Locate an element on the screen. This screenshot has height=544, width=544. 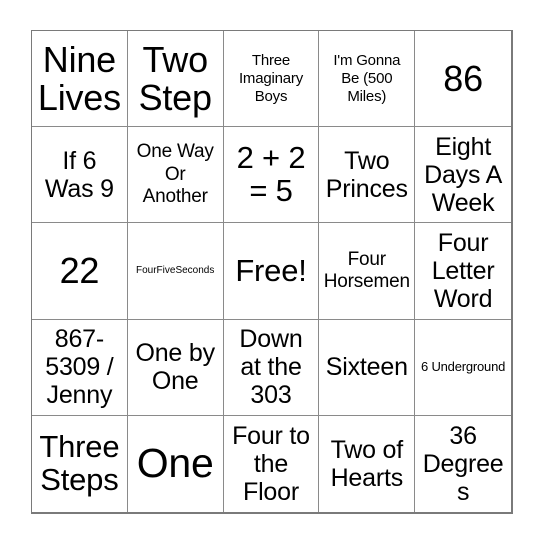
bingo-cell-label: Two of Hearts is located at coordinates (367, 463).